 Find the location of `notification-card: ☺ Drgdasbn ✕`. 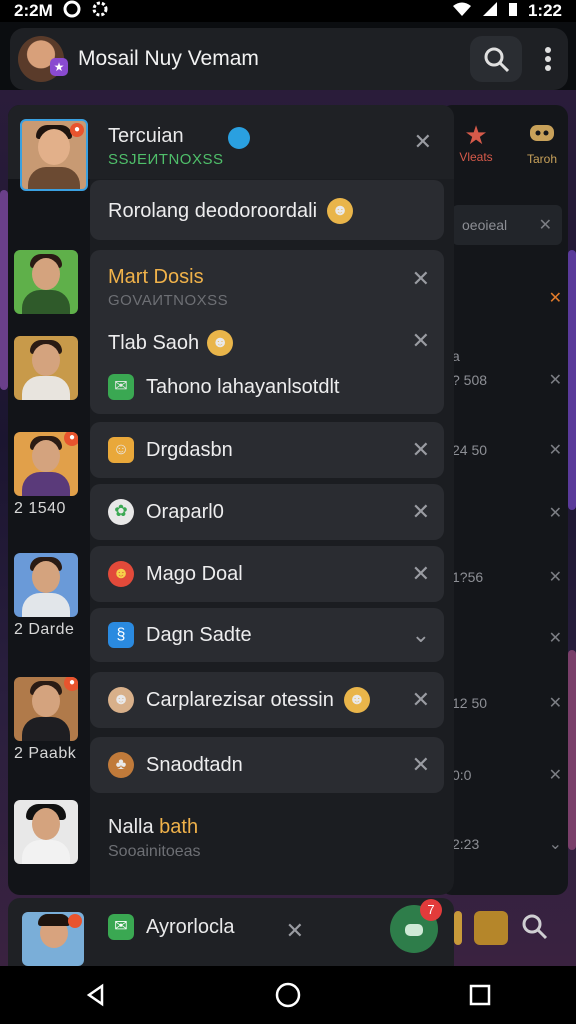

notification-card: ☺ Drgdasbn ✕ is located at coordinates (267, 450).